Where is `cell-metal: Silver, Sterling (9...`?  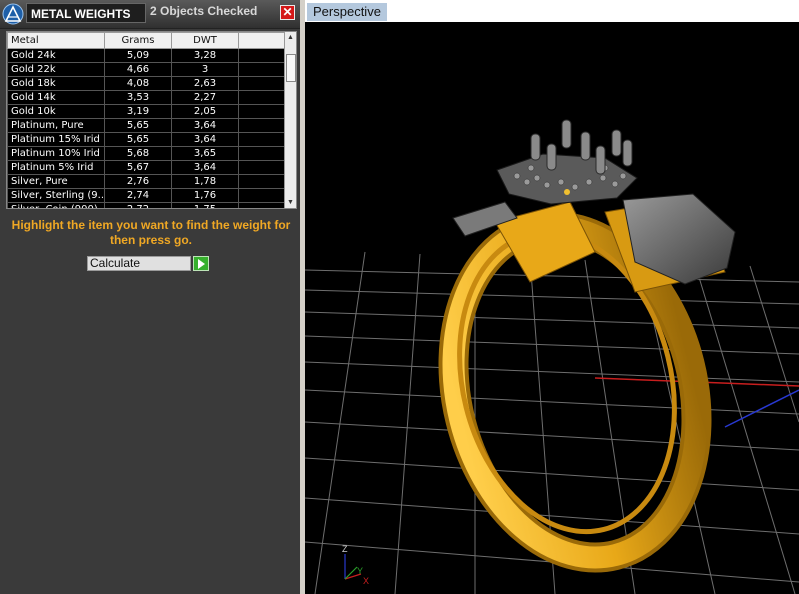 cell-metal: Silver, Sterling (9... is located at coordinates (56, 195).